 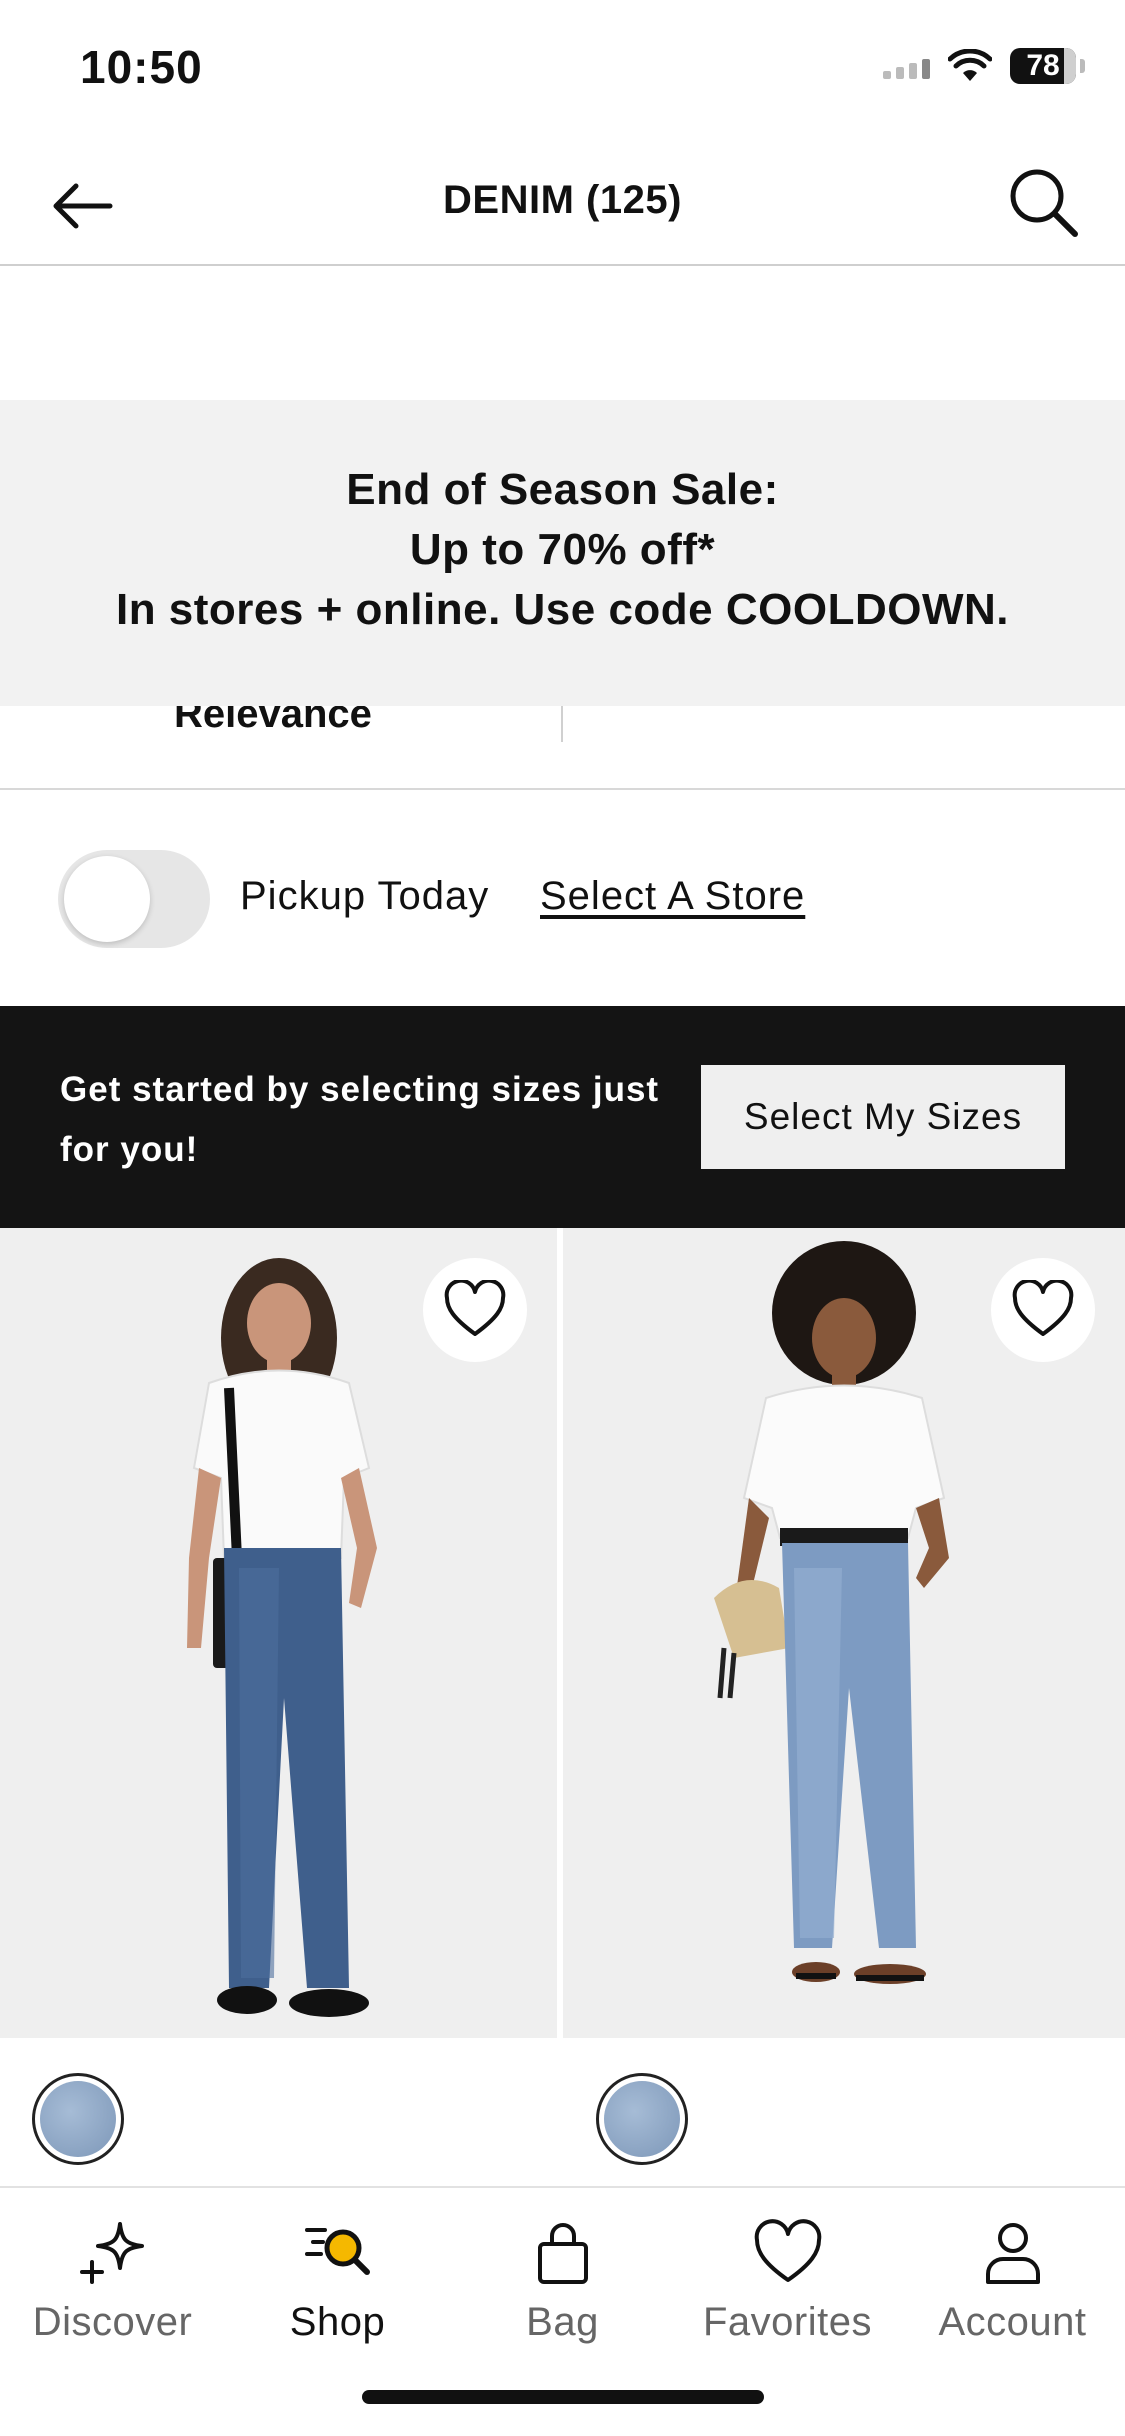 What do you see at coordinates (970, 65) in the screenshot?
I see `wifi-icon` at bounding box center [970, 65].